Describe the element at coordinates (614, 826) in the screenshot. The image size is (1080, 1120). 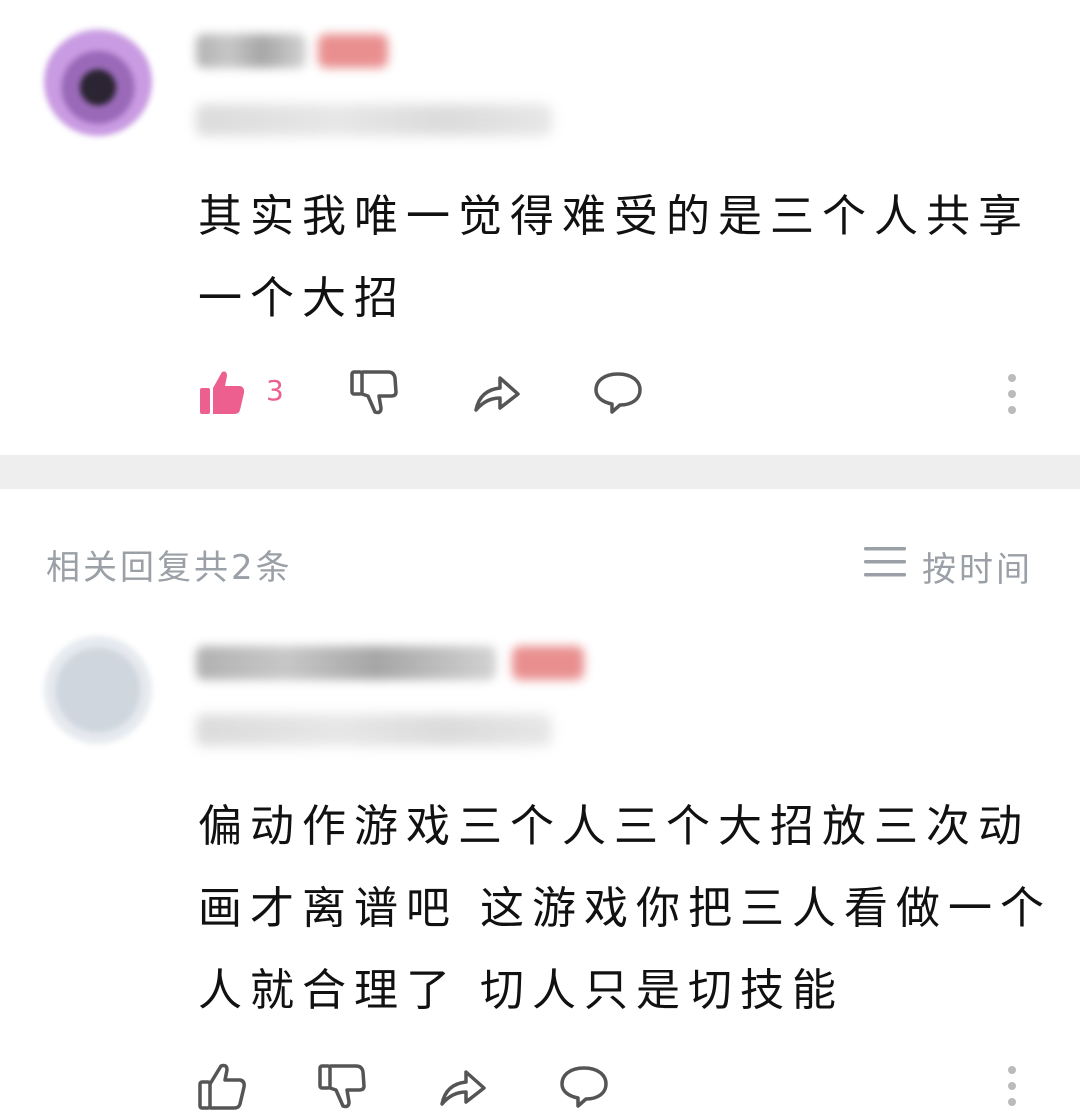
I see `reply-line: 偏动作游戏三个人三个大招放三次动` at that location.